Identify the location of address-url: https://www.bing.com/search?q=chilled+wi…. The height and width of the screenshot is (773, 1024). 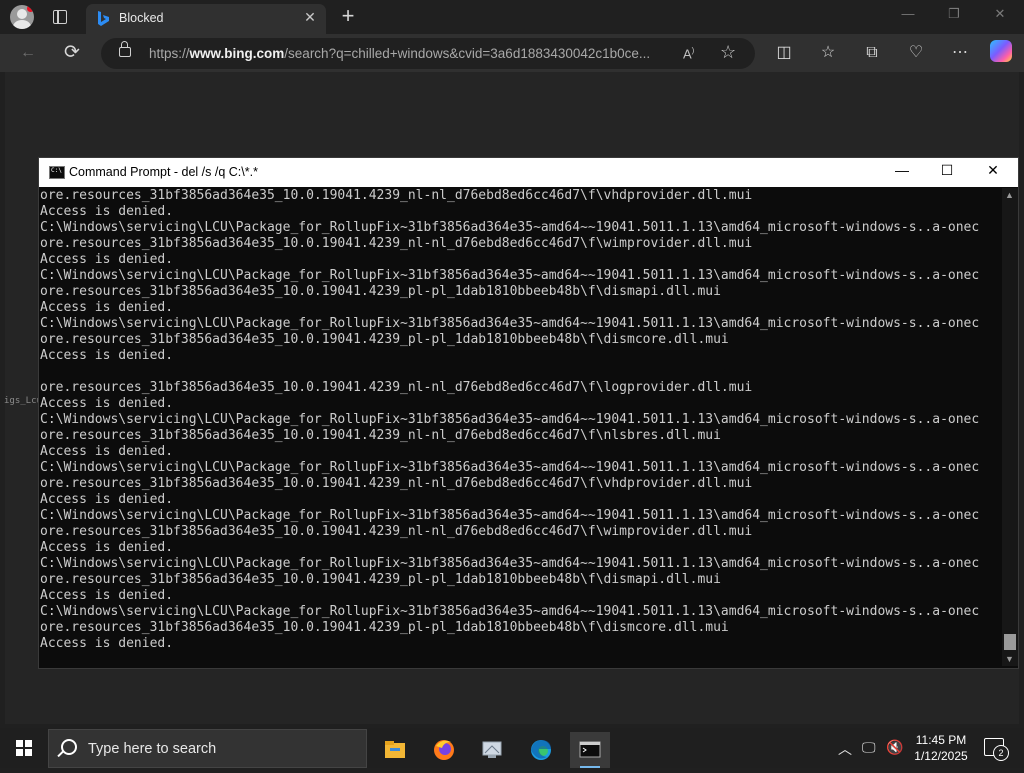
(411, 53).